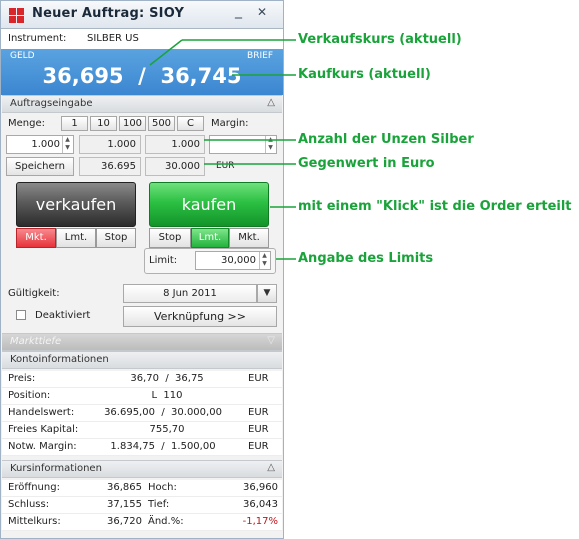 The image size is (579, 539). I want to click on account-row-free-capital: Freies Kapital: 755,70 EUR, so click(142, 430).